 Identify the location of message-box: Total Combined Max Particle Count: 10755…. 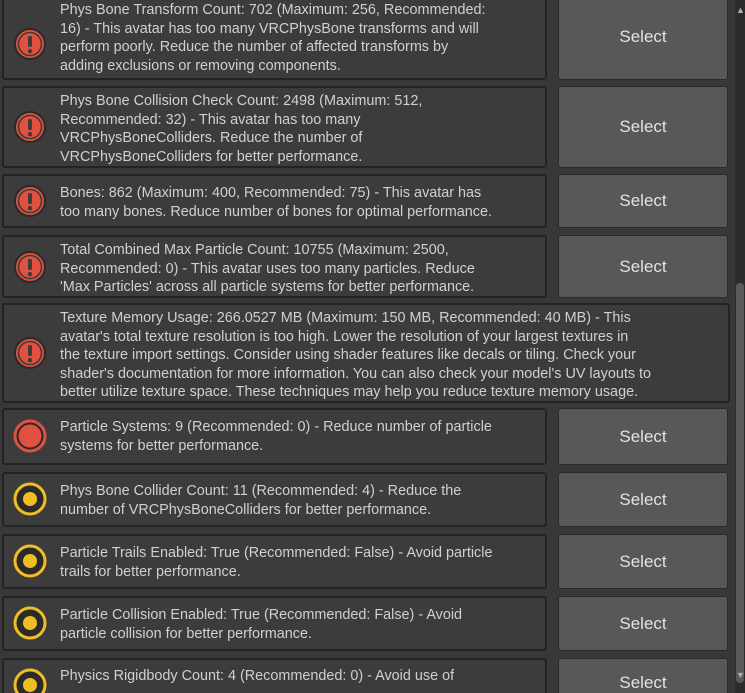
(274, 266).